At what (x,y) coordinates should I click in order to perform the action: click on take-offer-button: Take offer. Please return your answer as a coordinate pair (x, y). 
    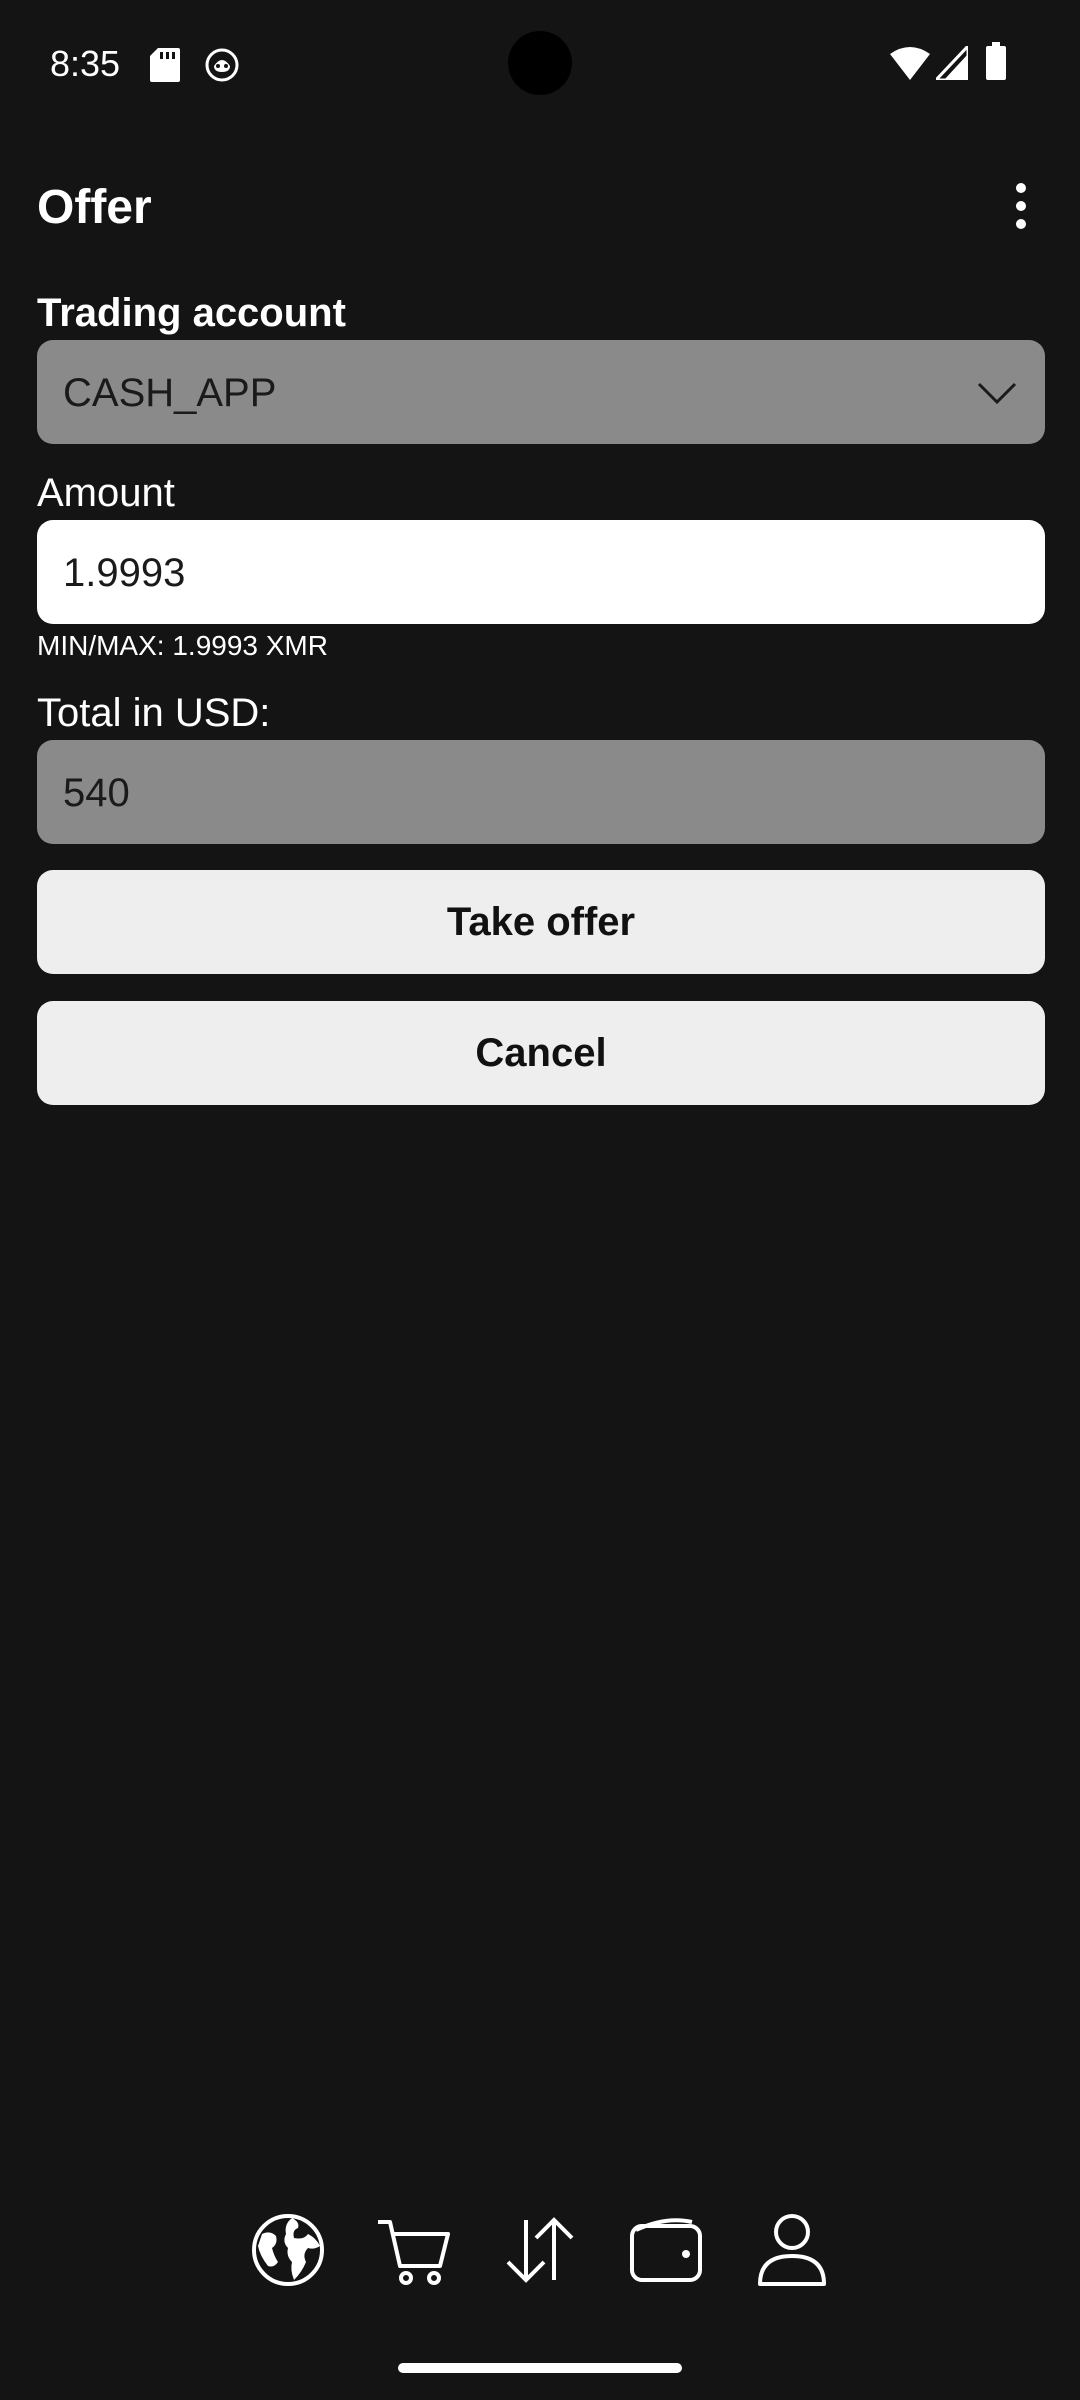
    Looking at the image, I should click on (541, 922).